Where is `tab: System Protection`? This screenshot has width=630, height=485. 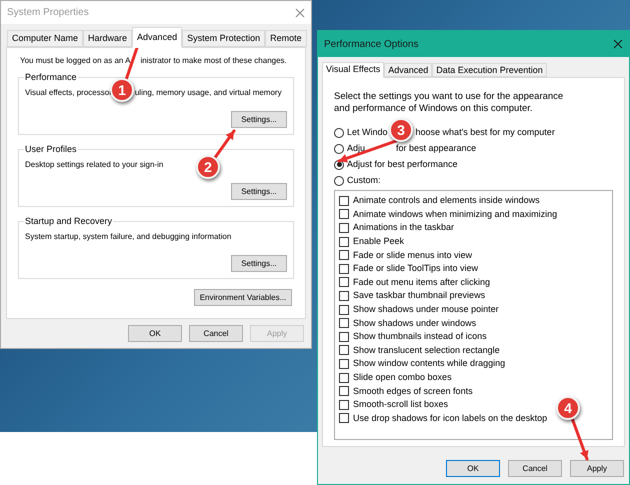
tab: System Protection is located at coordinates (224, 38).